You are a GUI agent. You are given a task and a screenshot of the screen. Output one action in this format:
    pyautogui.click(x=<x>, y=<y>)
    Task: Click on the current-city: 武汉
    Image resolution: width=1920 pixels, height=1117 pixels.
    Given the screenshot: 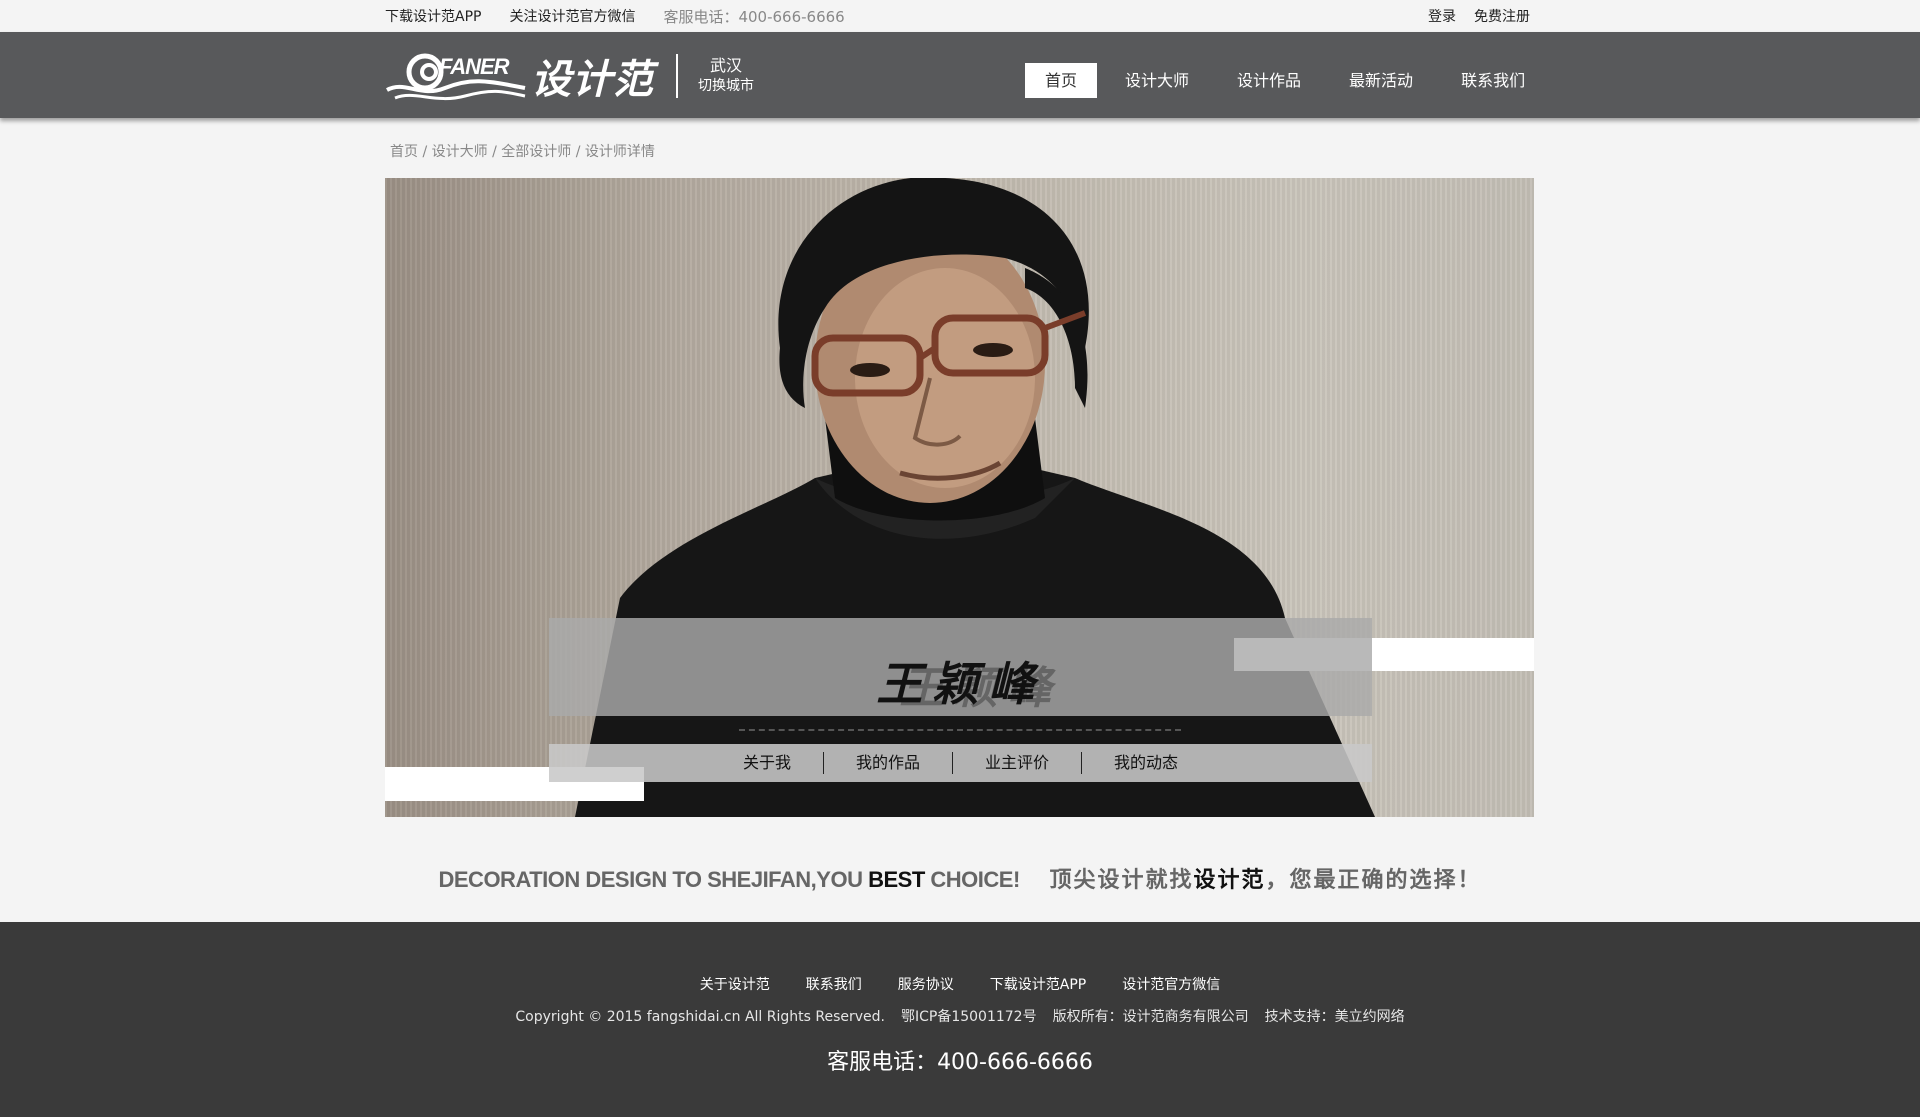 What is the action you would take?
    pyautogui.click(x=725, y=65)
    